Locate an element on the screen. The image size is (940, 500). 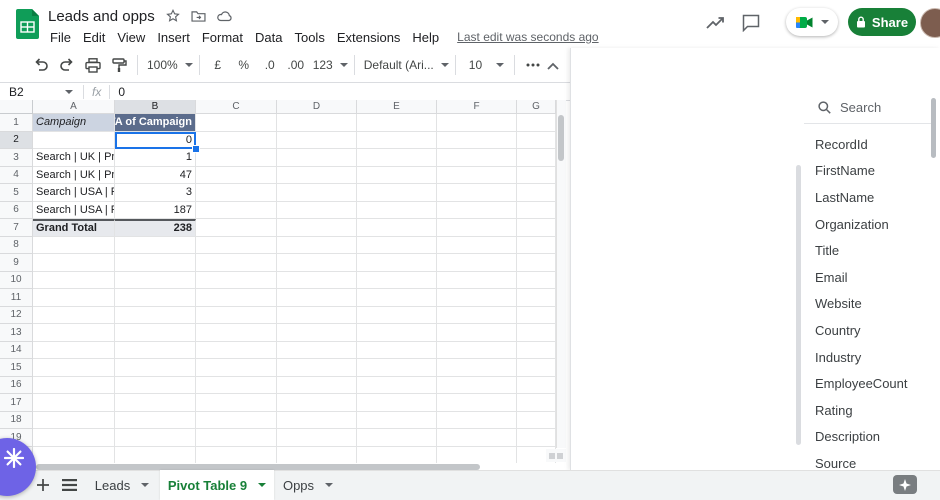
cell-D3 is located at coordinates (317, 158).